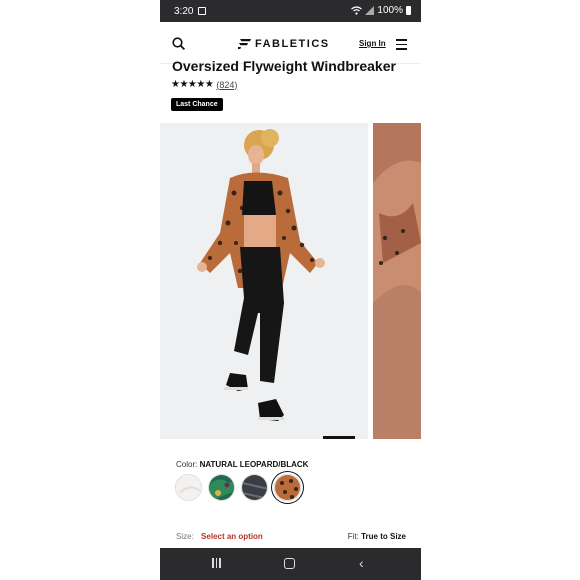 Image resolution: width=580 pixels, height=580 pixels. Describe the element at coordinates (197, 104) in the screenshot. I see `last-chance-badge: Last Chance` at that location.